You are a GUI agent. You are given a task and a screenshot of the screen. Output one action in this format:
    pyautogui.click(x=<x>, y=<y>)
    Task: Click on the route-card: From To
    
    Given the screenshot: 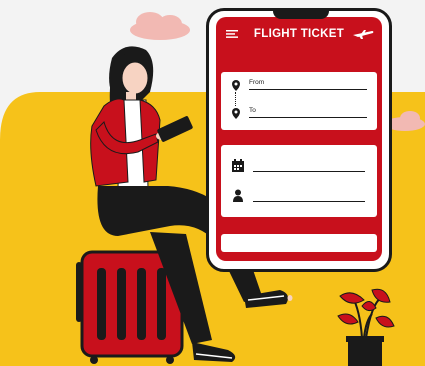 What is the action you would take?
    pyautogui.click(x=299, y=101)
    